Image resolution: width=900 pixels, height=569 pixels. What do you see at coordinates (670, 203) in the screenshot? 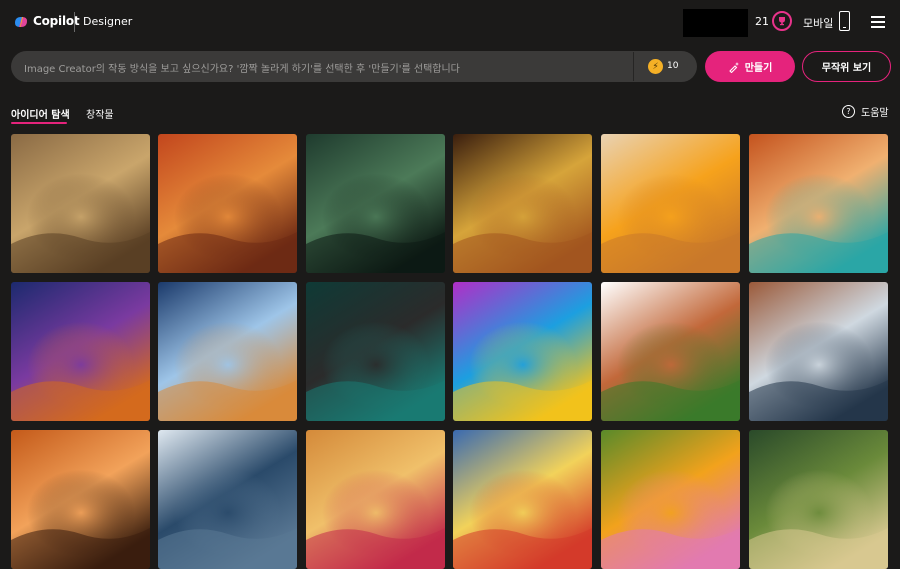
I see `gallery-image-pancakes-breakfast` at bounding box center [670, 203].